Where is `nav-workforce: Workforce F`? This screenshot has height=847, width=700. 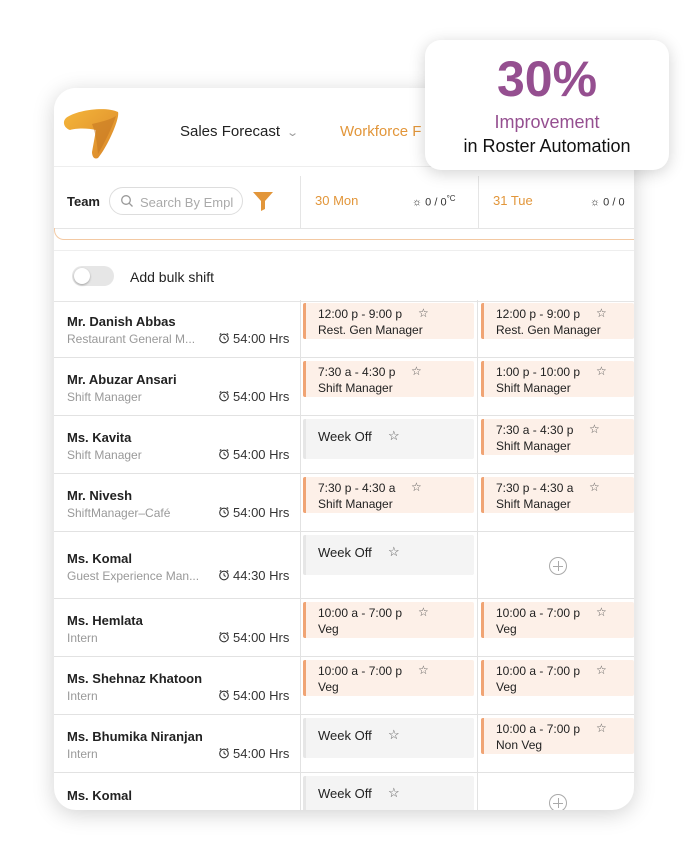 nav-workforce: Workforce F is located at coordinates (380, 131).